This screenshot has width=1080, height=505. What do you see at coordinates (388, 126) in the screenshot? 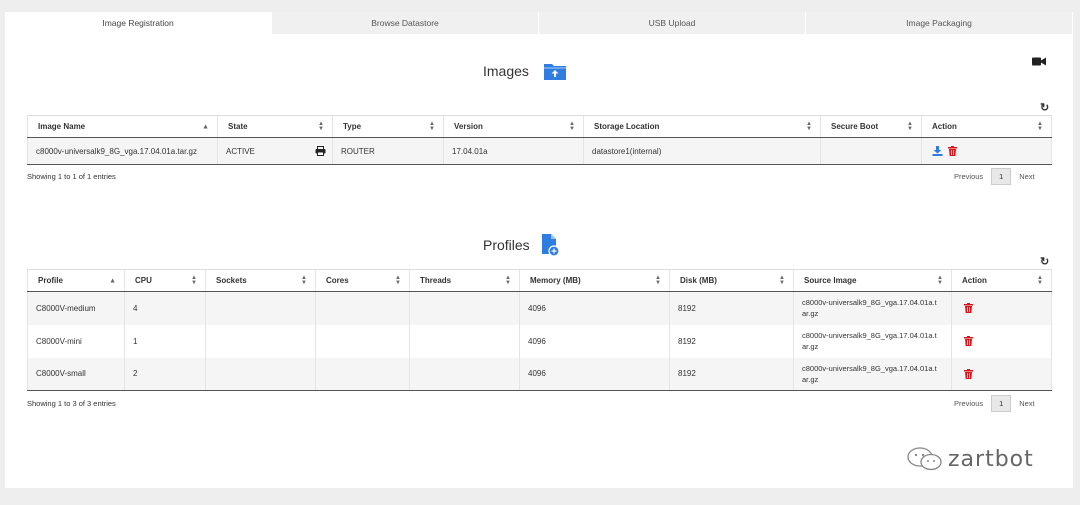
I see `col-type: Type ▲ ▼` at bounding box center [388, 126].